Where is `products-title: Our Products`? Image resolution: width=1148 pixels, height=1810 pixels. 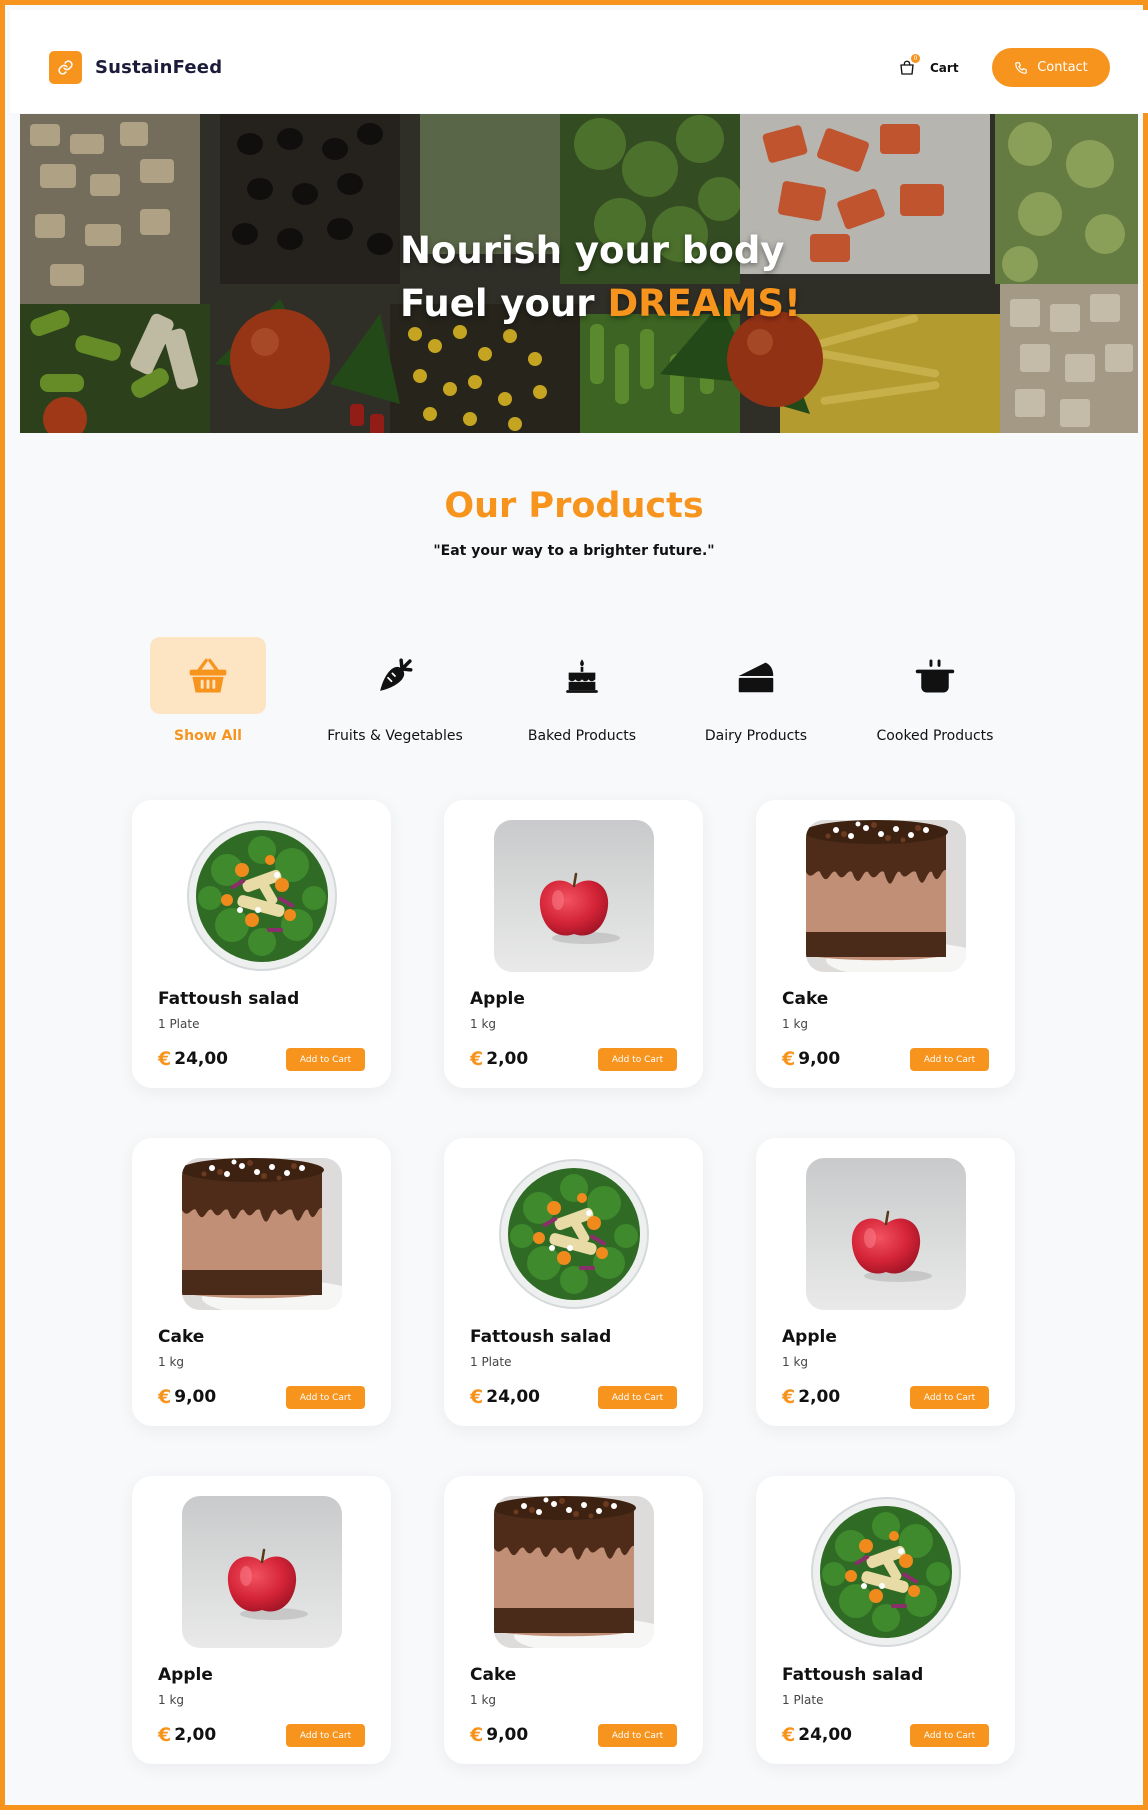
products-title: Our Products is located at coordinates (574, 506).